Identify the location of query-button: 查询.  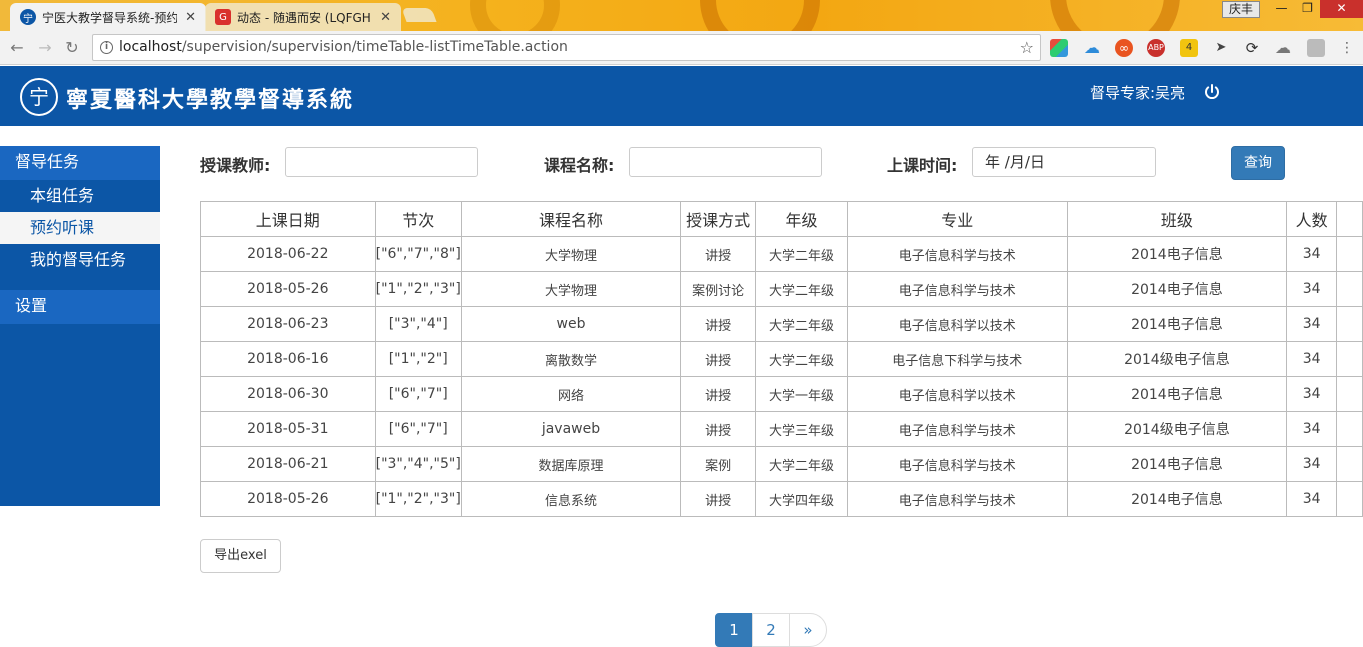
(1258, 163).